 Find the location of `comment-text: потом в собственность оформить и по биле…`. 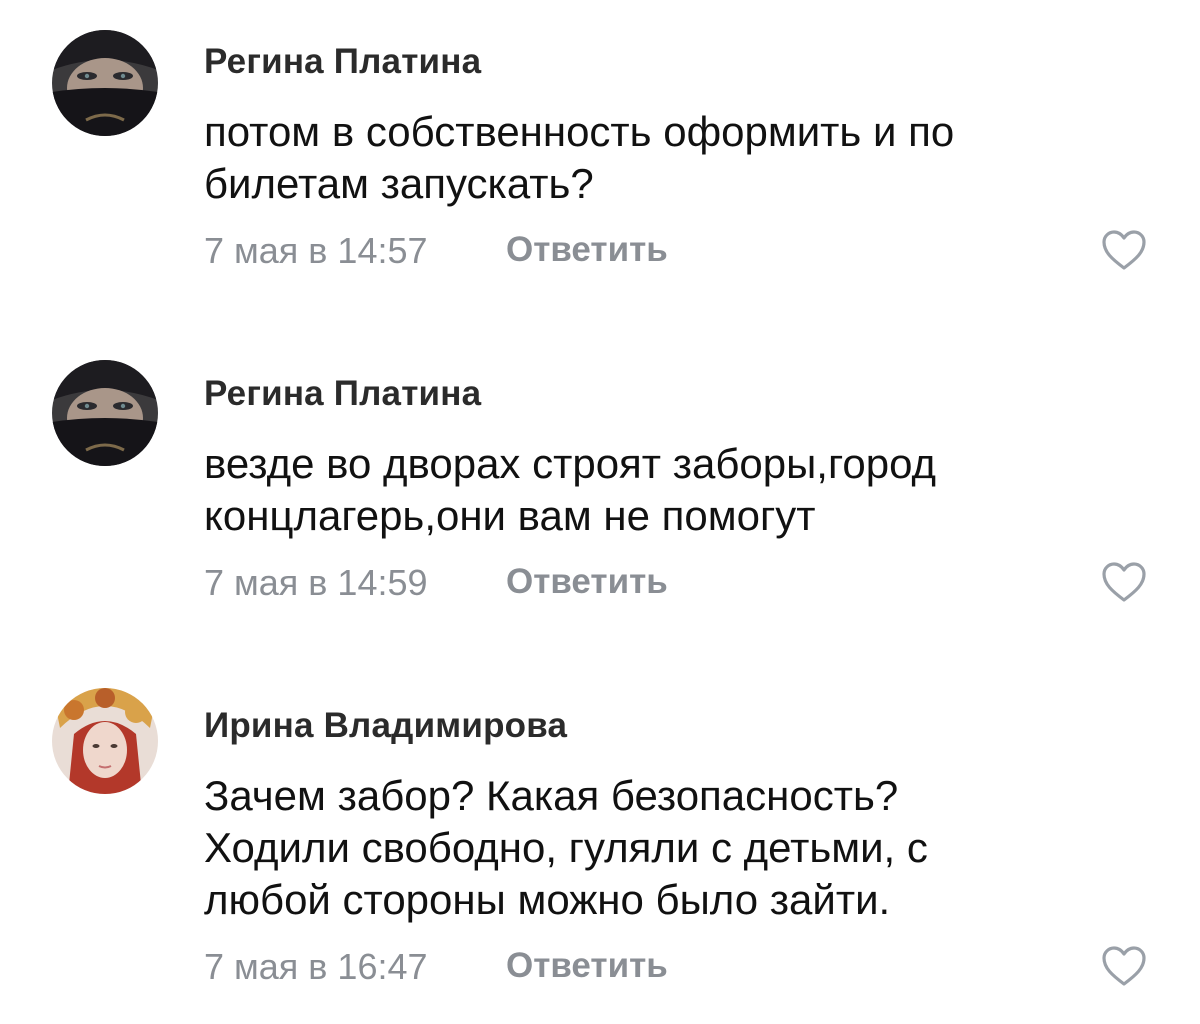

comment-text: потом в собственность оформить и по биле… is located at coordinates (654, 158).